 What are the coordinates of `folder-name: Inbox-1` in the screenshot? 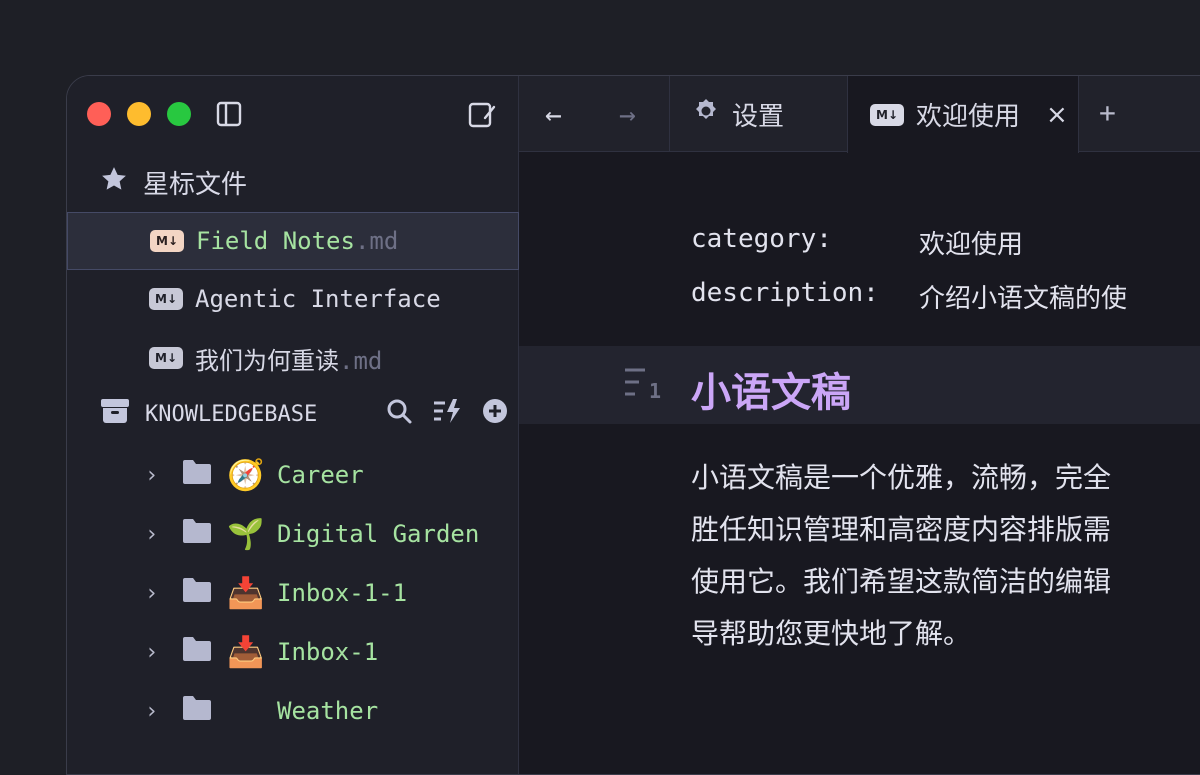 It's located at (328, 652).